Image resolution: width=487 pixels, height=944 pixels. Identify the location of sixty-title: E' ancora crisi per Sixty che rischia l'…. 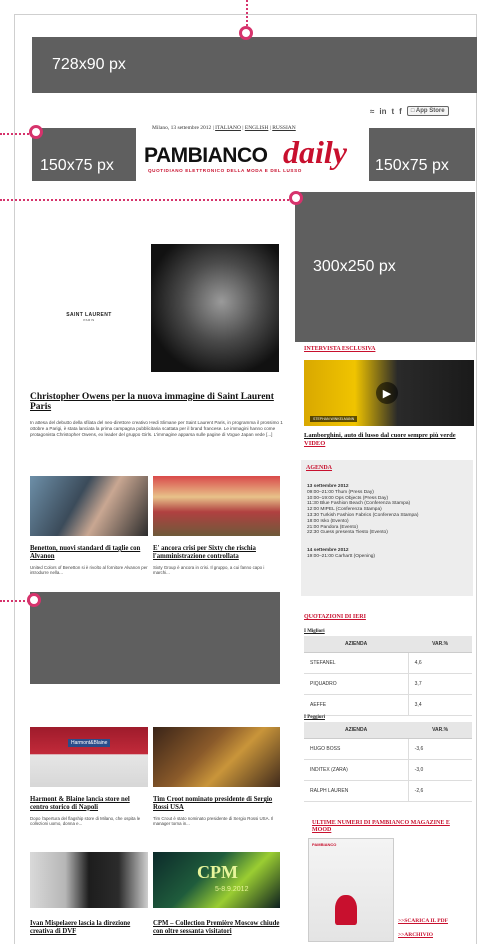
(216, 552).